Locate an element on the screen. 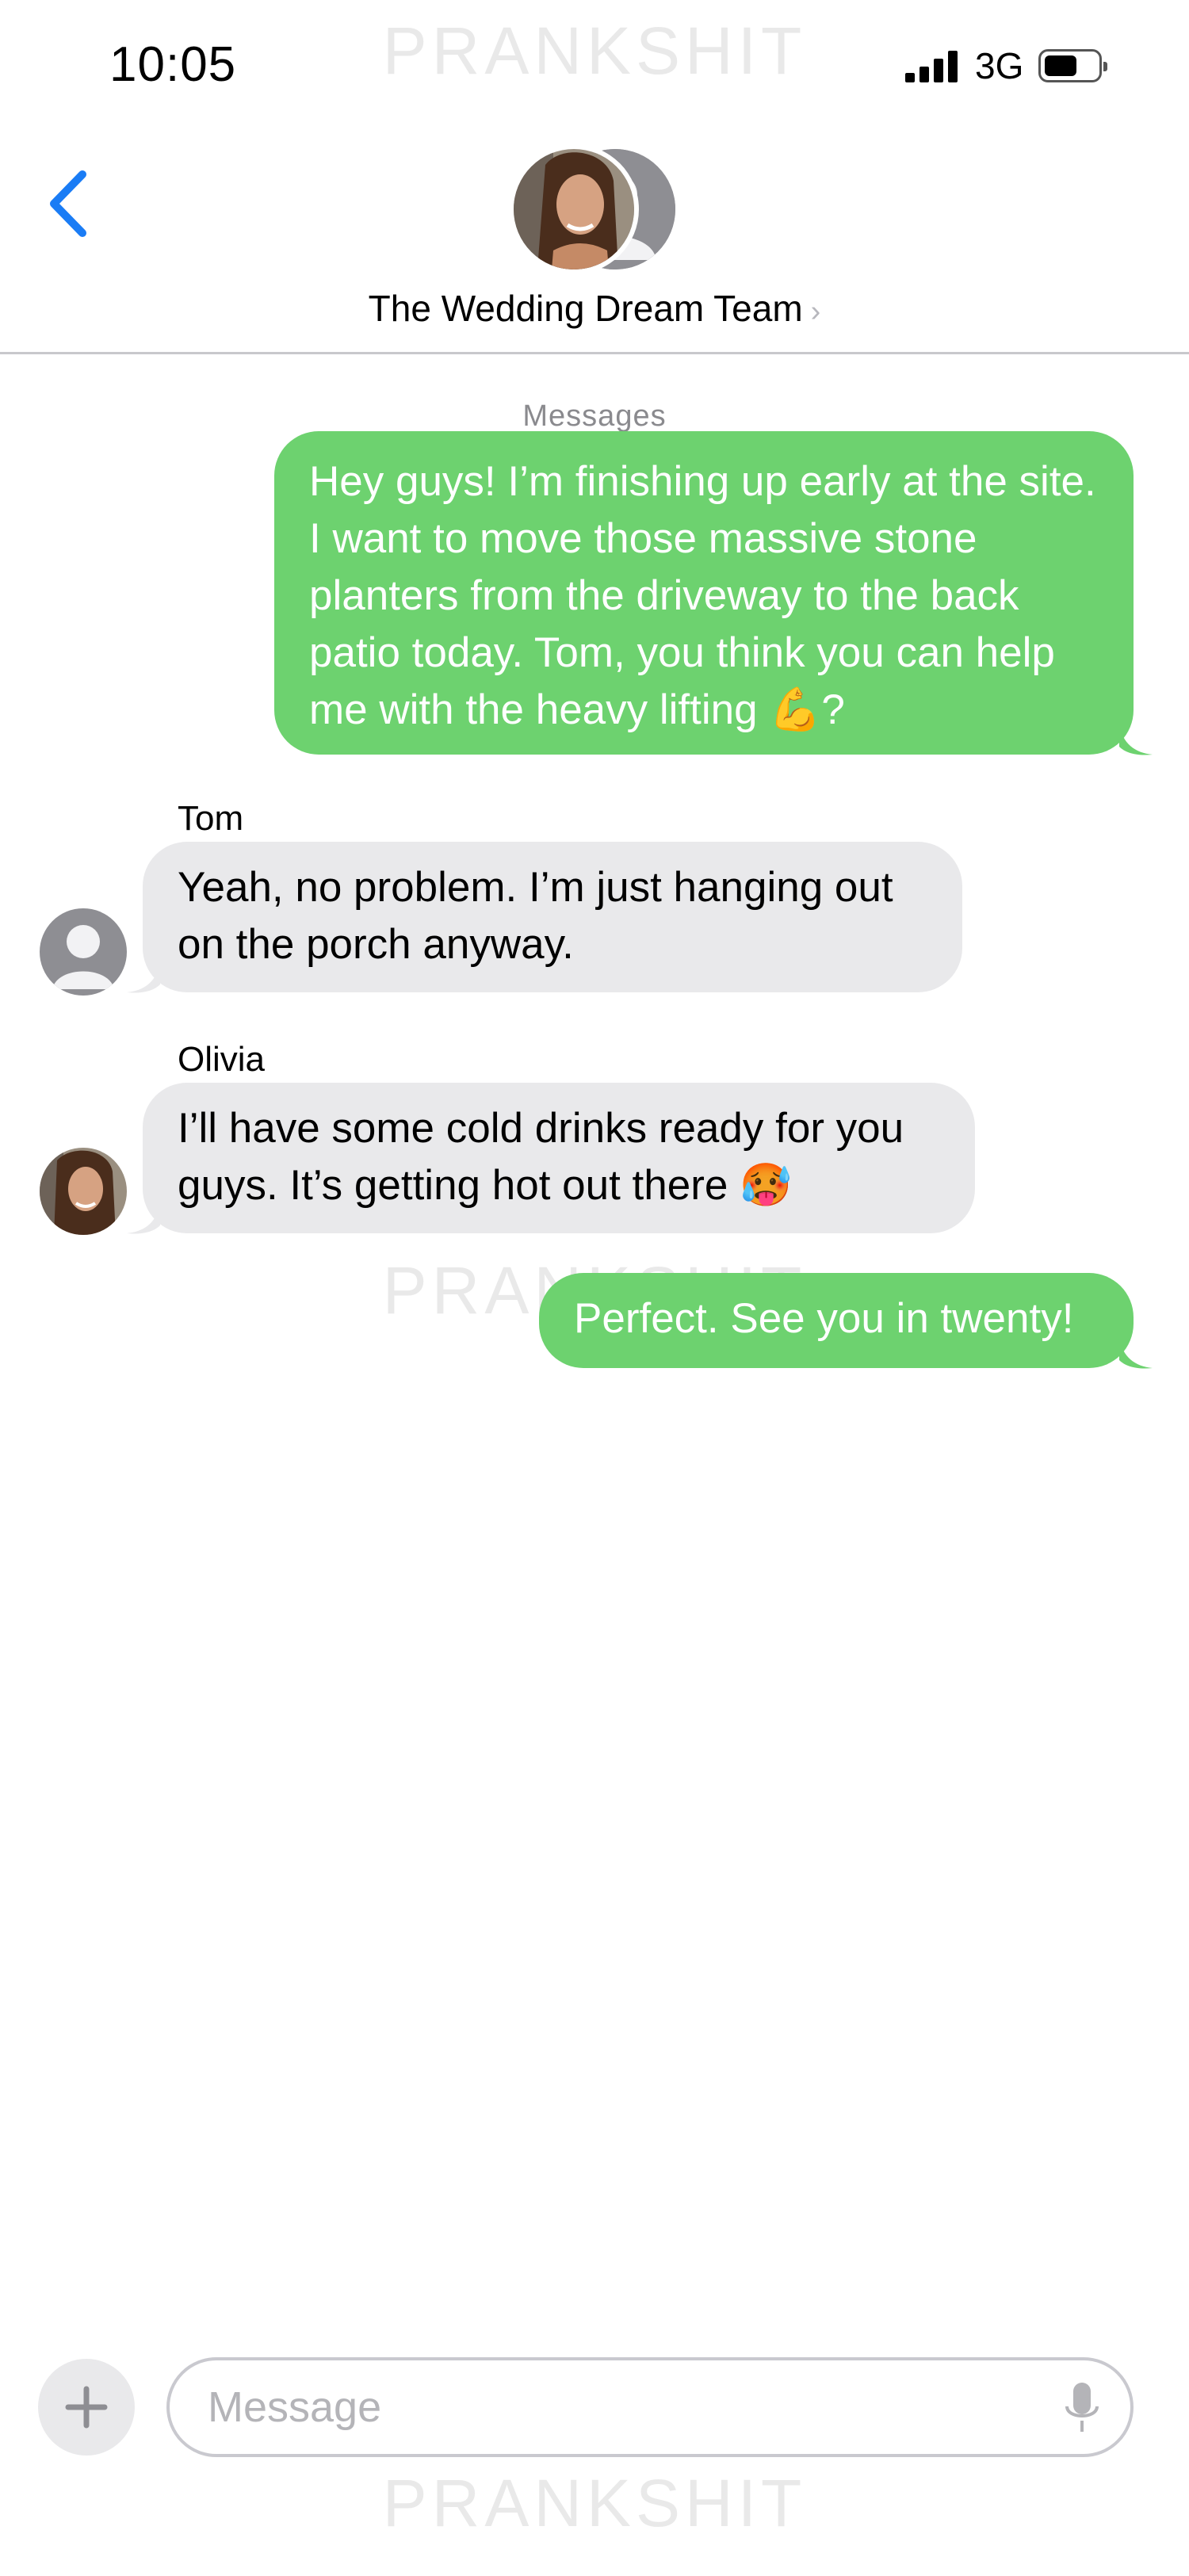  watermark: PRANKSHIT is located at coordinates (594, 2503).